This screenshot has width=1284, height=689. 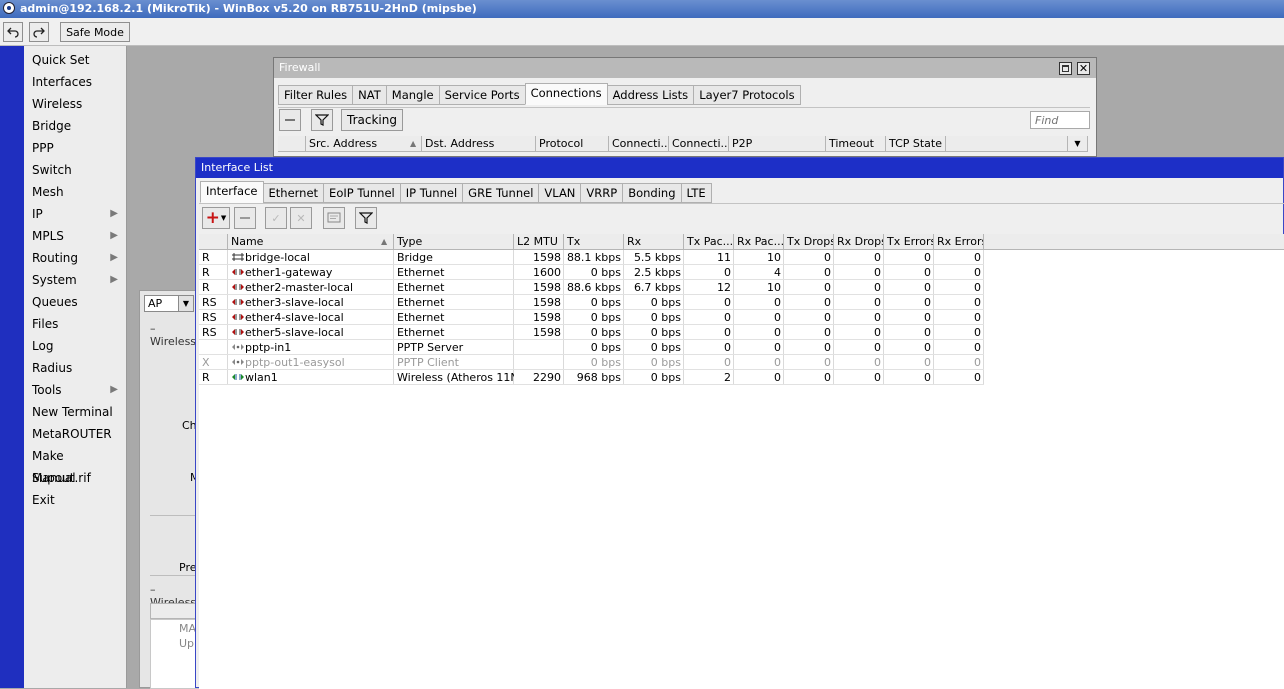 What do you see at coordinates (859, 242) in the screenshot?
I see `column-header-rx-drops: Rx Drops` at bounding box center [859, 242].